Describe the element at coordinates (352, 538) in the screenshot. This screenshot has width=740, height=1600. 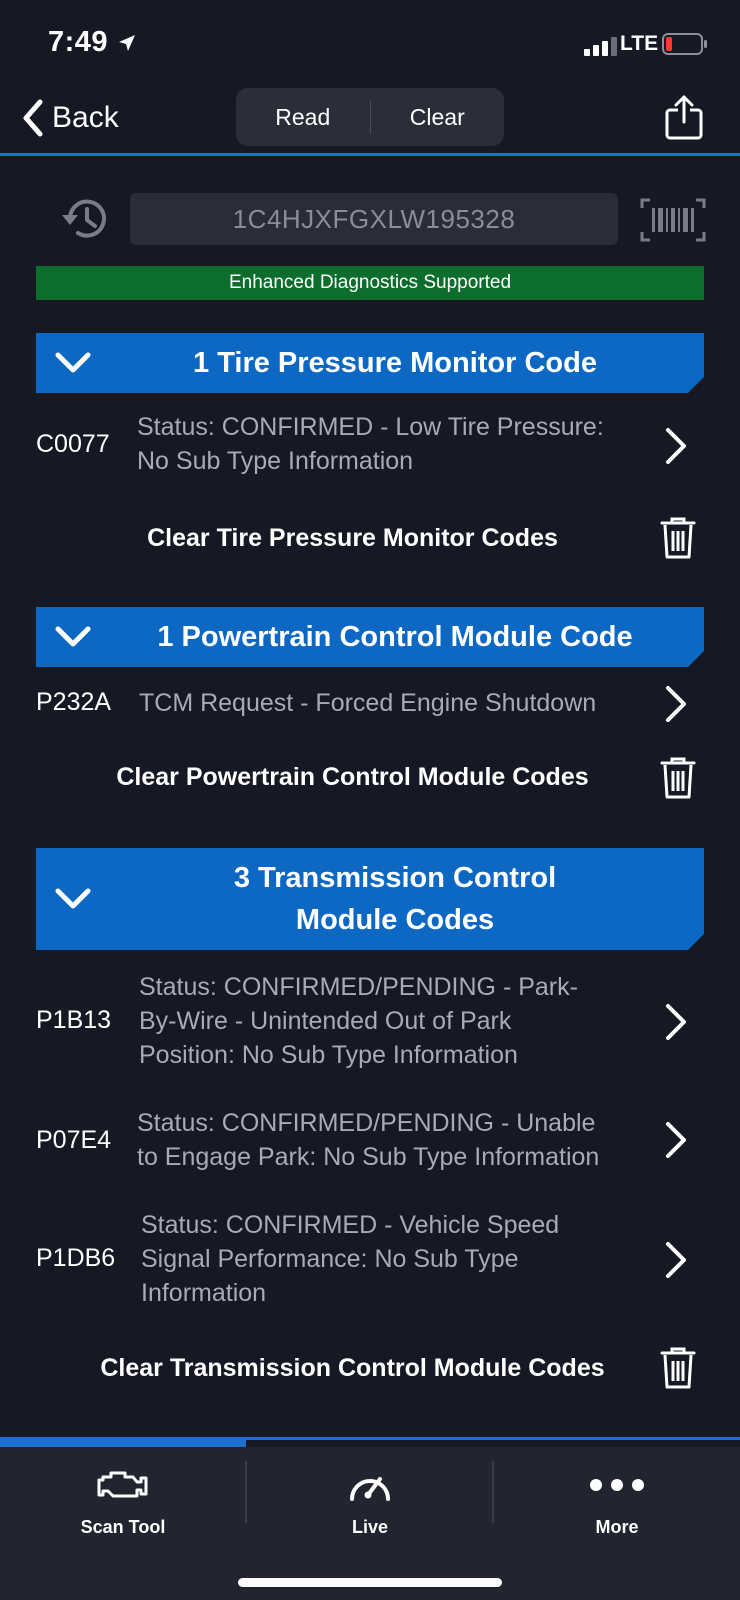
I see `clear-label: Clear Tire Pressure Monitor Codes` at that location.